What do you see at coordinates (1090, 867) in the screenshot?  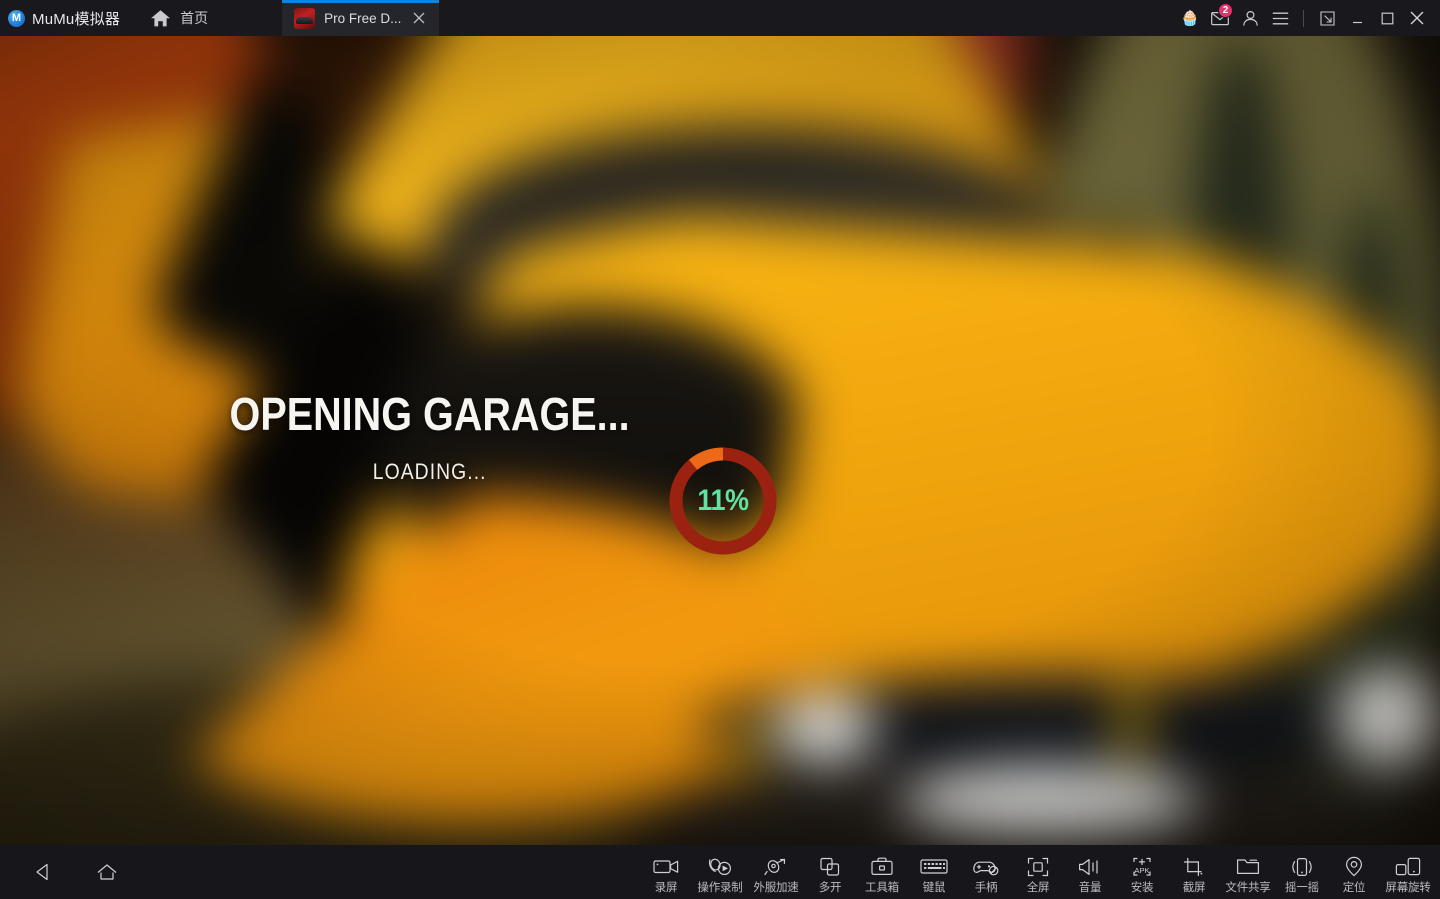 I see `volume-icon` at bounding box center [1090, 867].